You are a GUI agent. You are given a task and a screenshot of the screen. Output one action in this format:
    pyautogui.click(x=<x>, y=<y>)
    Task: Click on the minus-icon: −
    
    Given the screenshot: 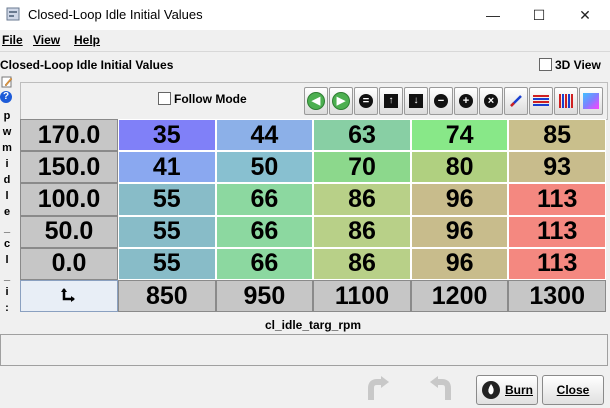 What is the action you would take?
    pyautogui.click(x=441, y=101)
    